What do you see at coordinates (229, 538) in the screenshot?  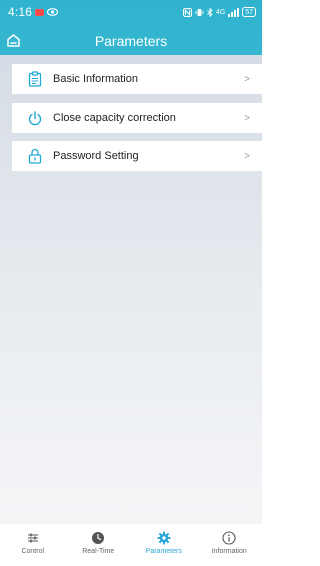 I see `info-icon` at bounding box center [229, 538].